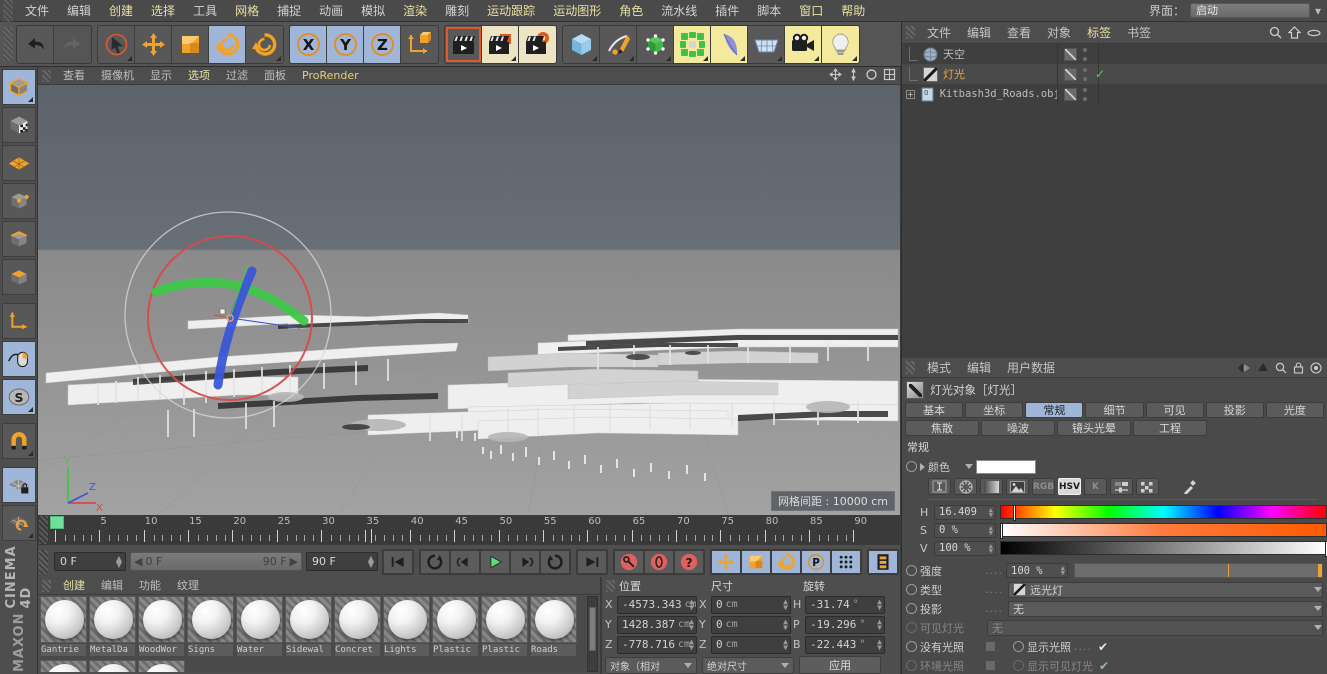  What do you see at coordinates (911, 608) in the screenshot?
I see `property-animation-dot-shadow` at bounding box center [911, 608].